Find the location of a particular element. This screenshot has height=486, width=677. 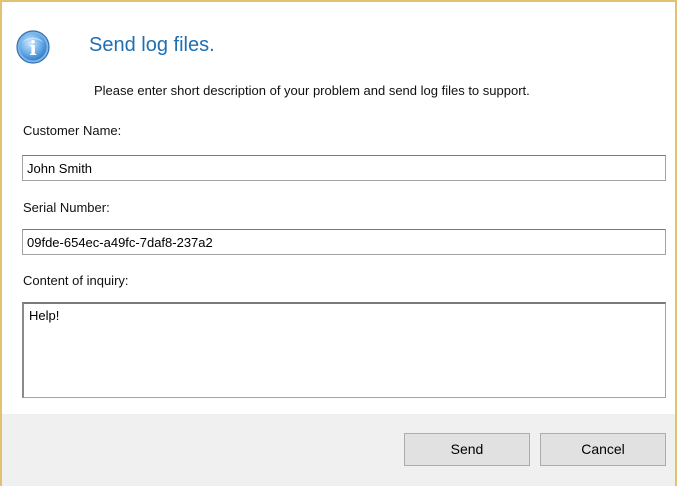

dialog-title: Send log files. is located at coordinates (152, 45).